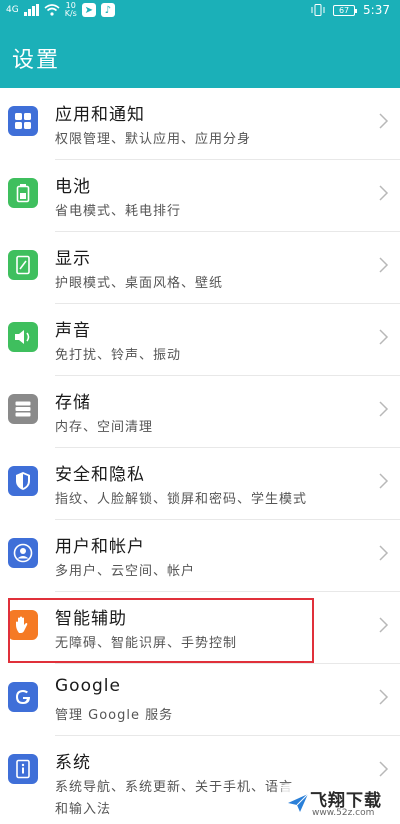 The width and height of the screenshot is (400, 824). Describe the element at coordinates (88, 686) in the screenshot. I see `settings-item-label: Google` at that location.